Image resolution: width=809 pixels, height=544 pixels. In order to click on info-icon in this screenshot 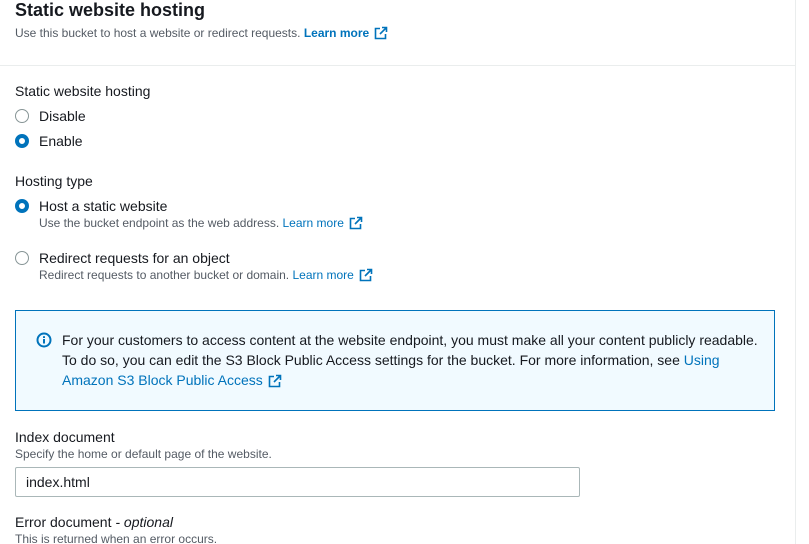, I will do `click(44, 340)`.